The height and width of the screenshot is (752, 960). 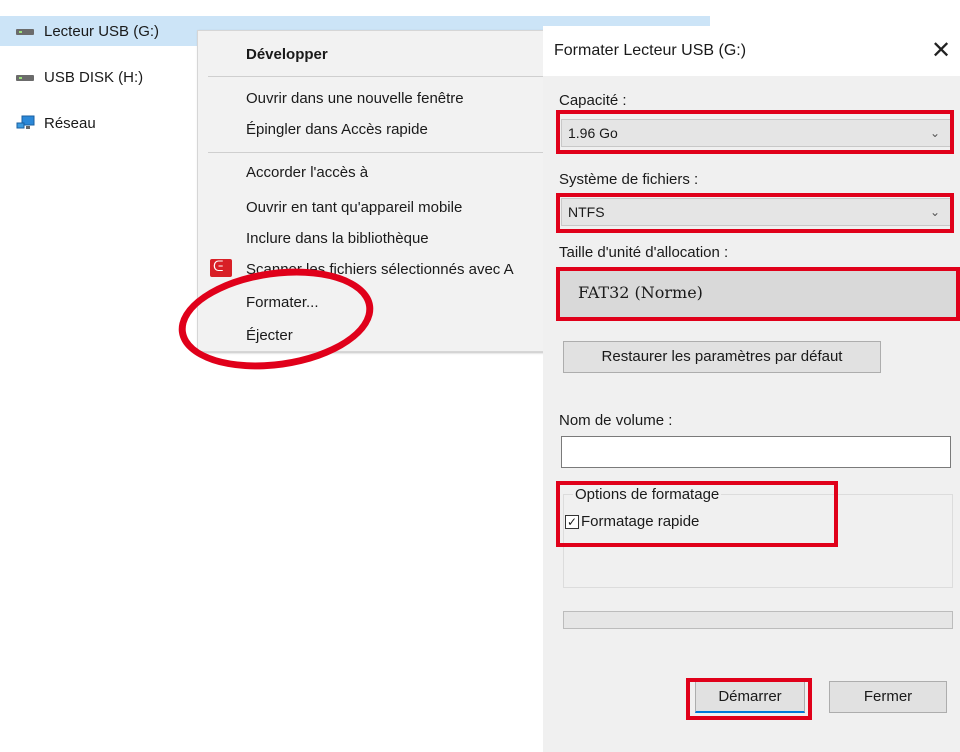 I want to click on highlight-start-button, so click(x=749, y=699).